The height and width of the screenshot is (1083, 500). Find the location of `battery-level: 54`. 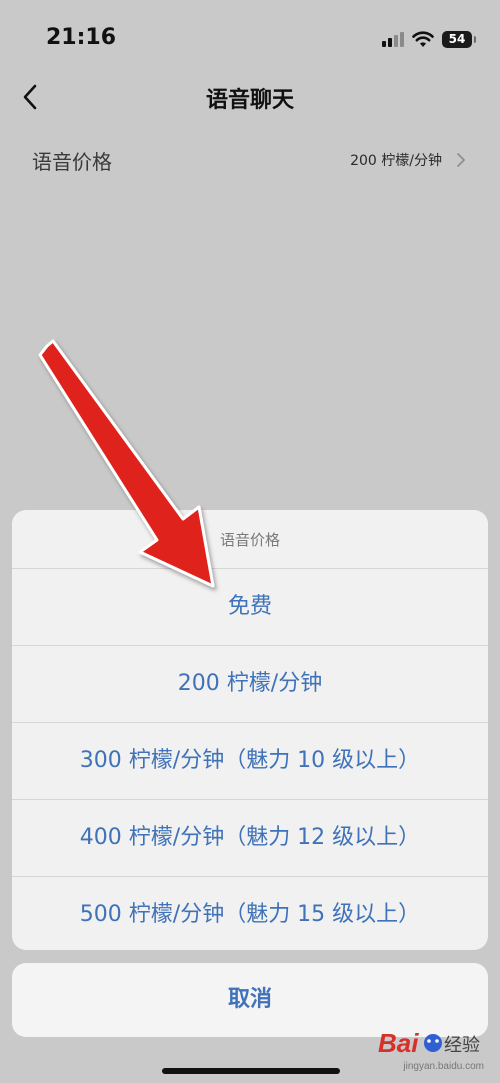

battery-level: 54 is located at coordinates (457, 39).